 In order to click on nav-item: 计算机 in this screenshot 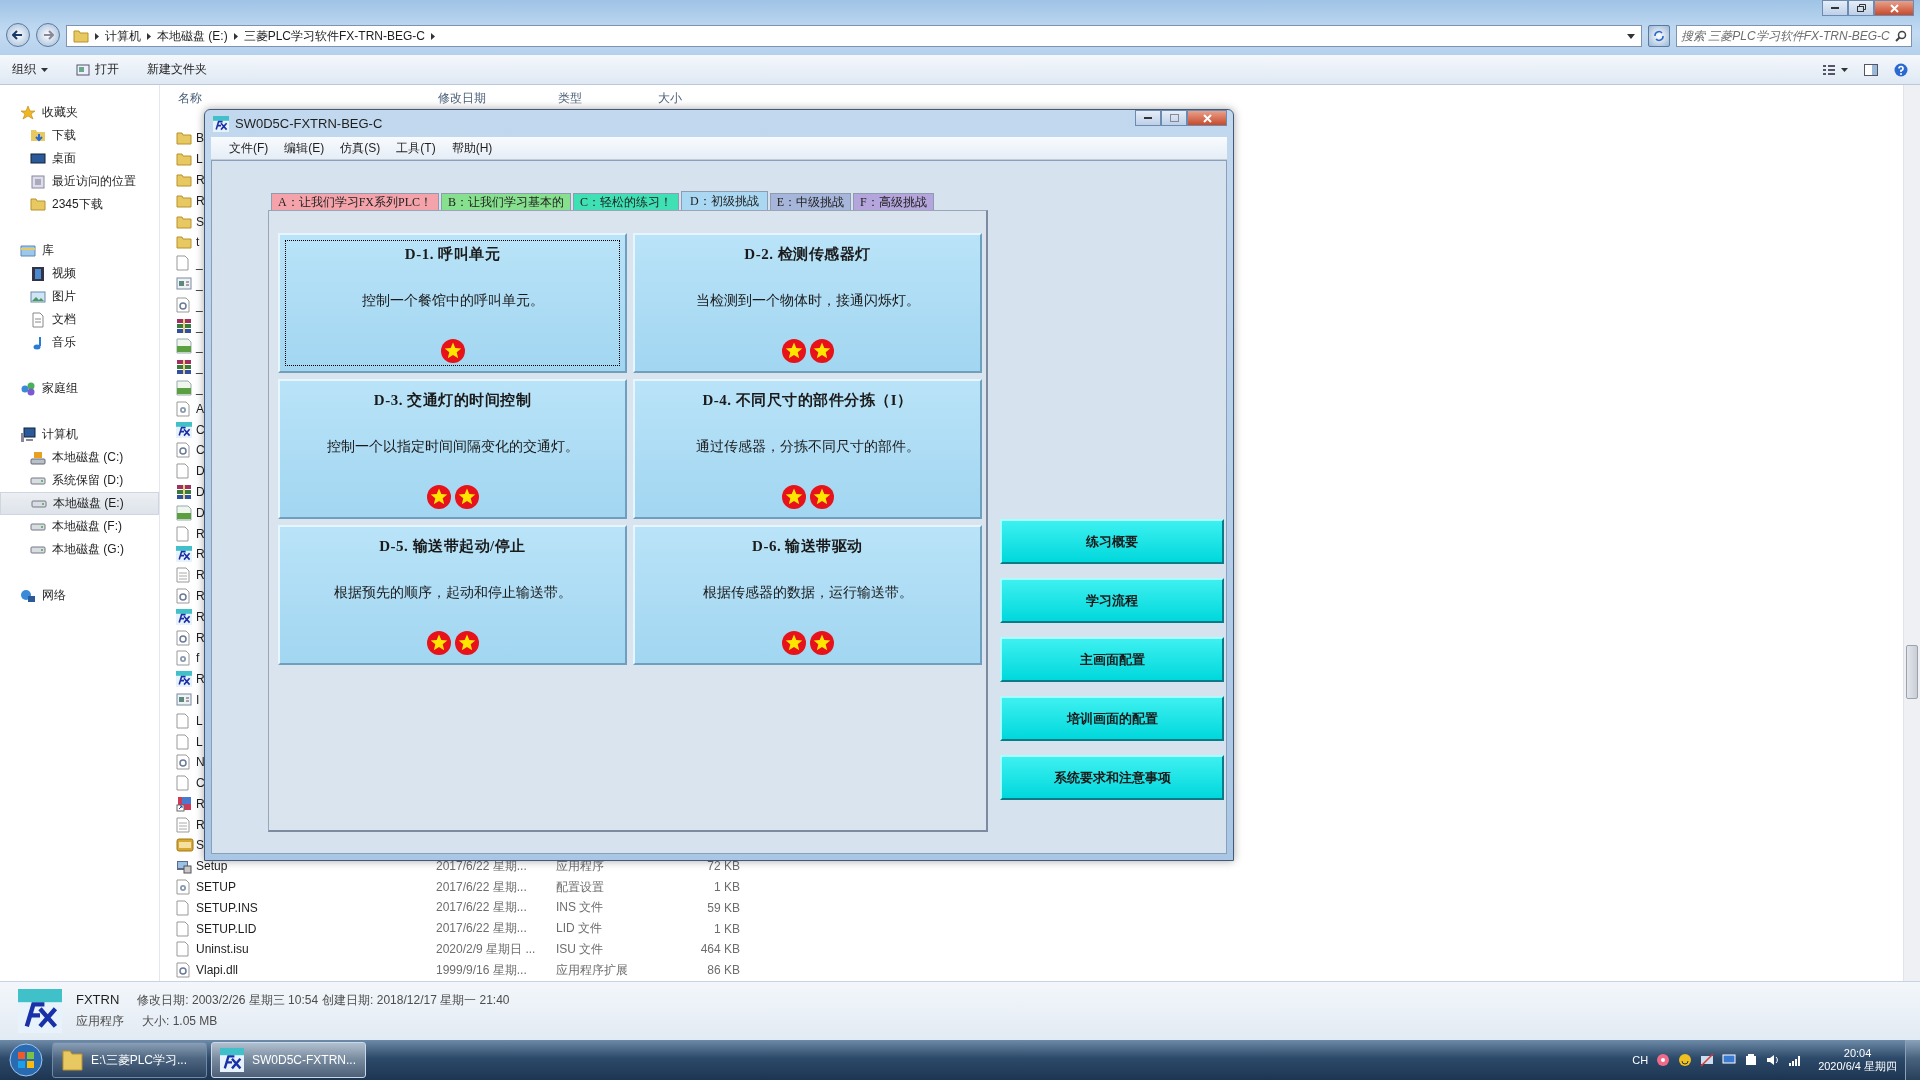, I will do `click(79, 434)`.